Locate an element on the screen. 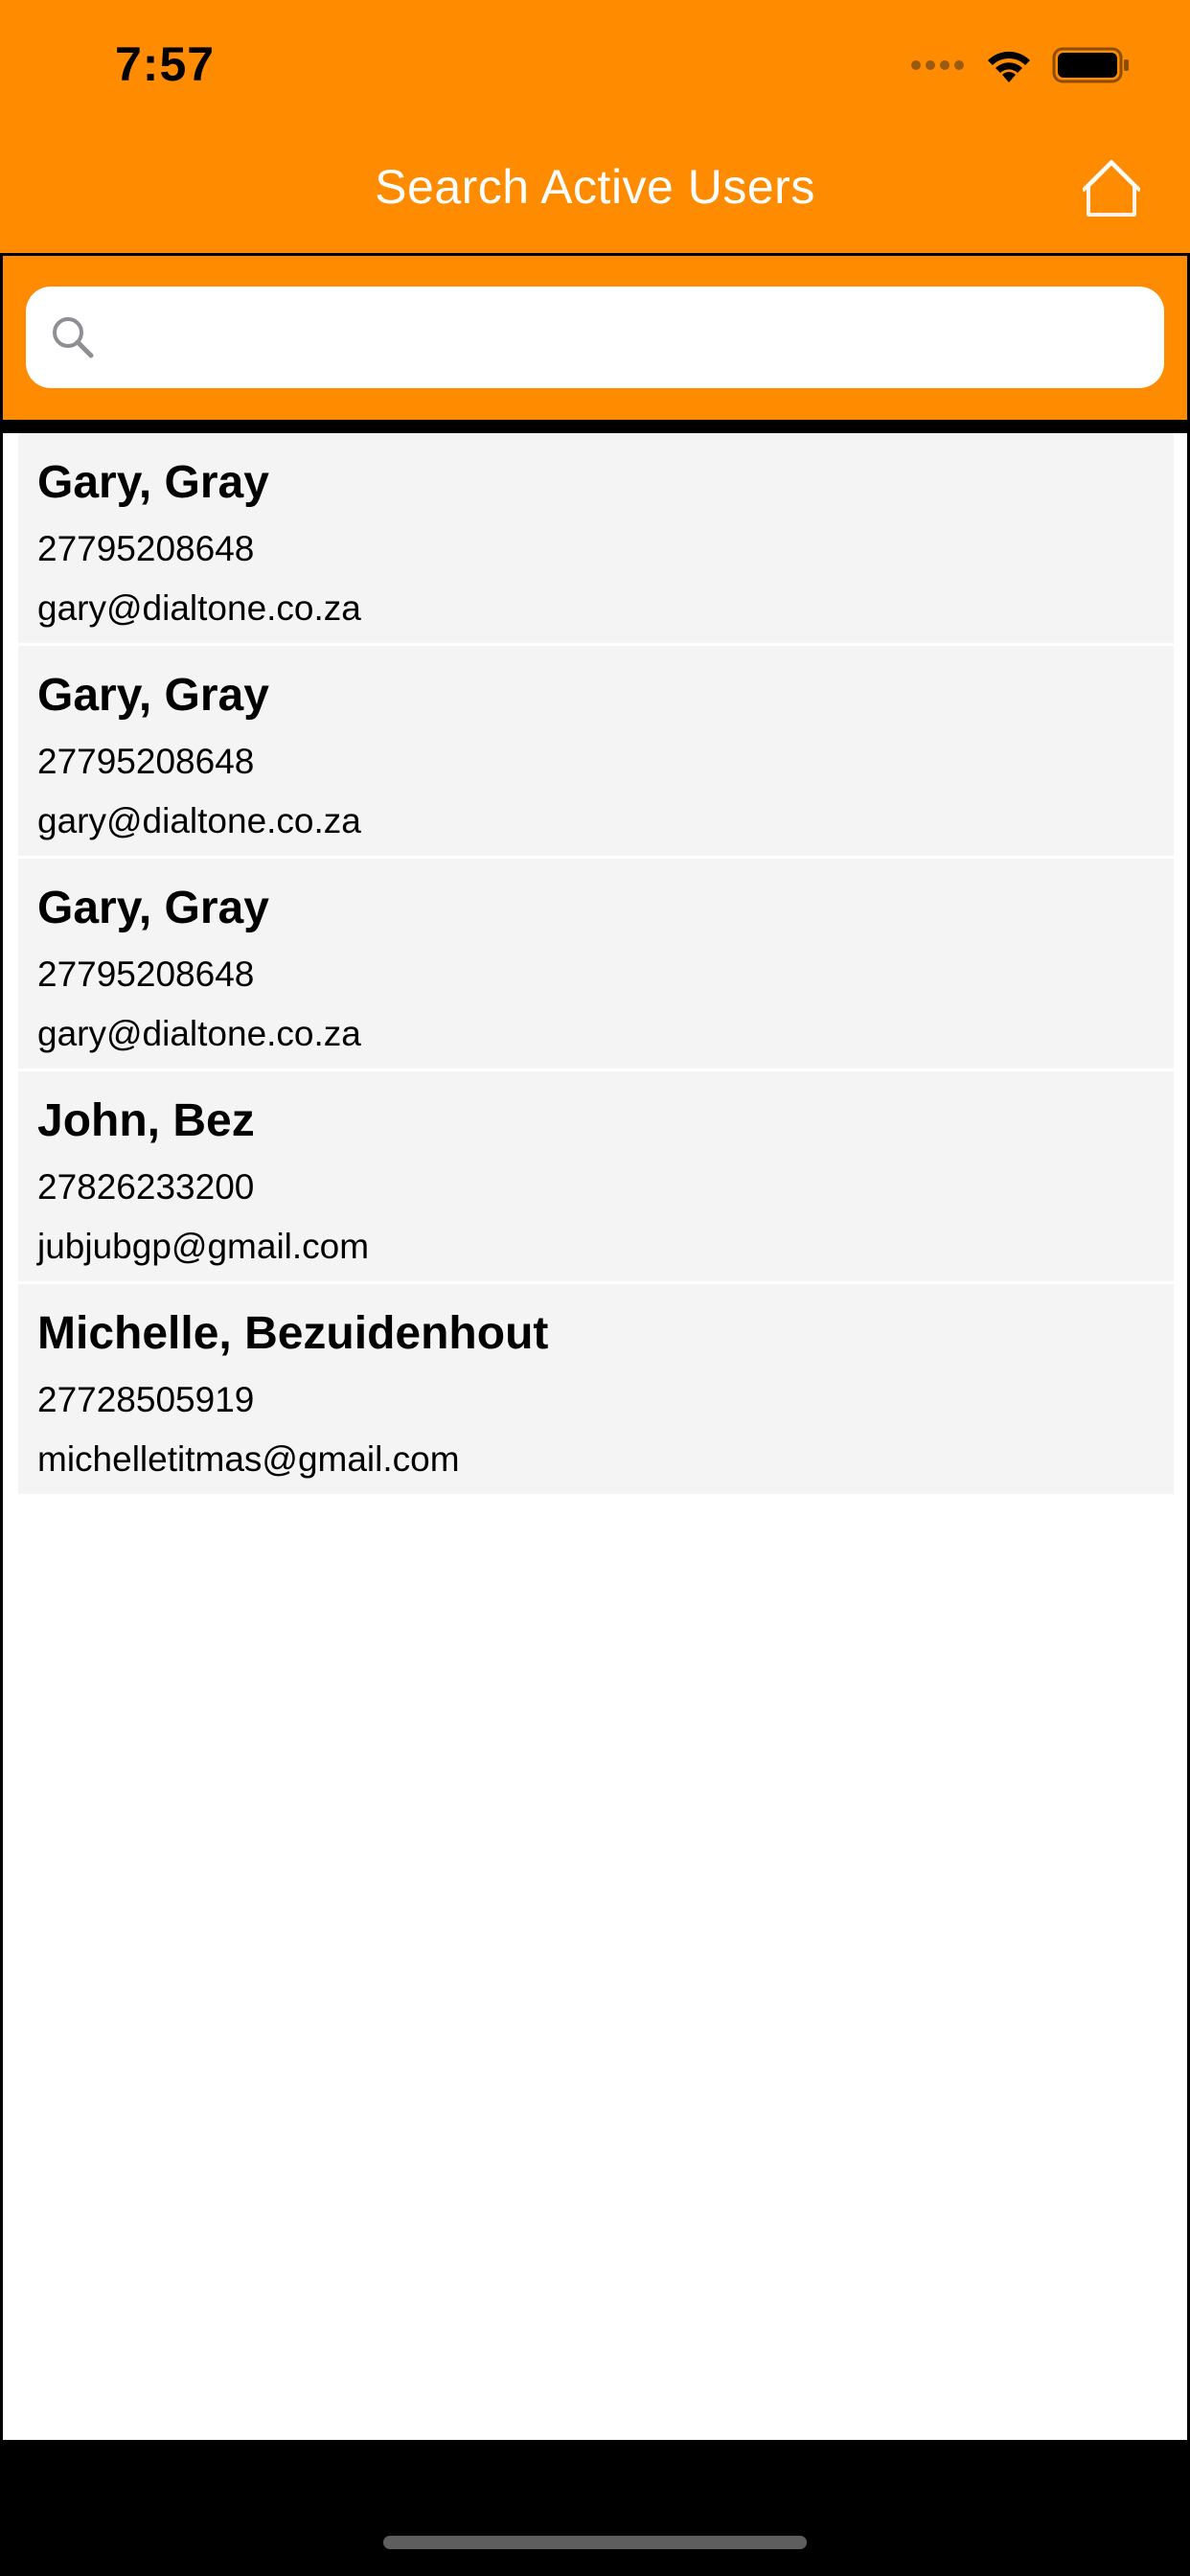  cellular-signal-icon is located at coordinates (937, 65).